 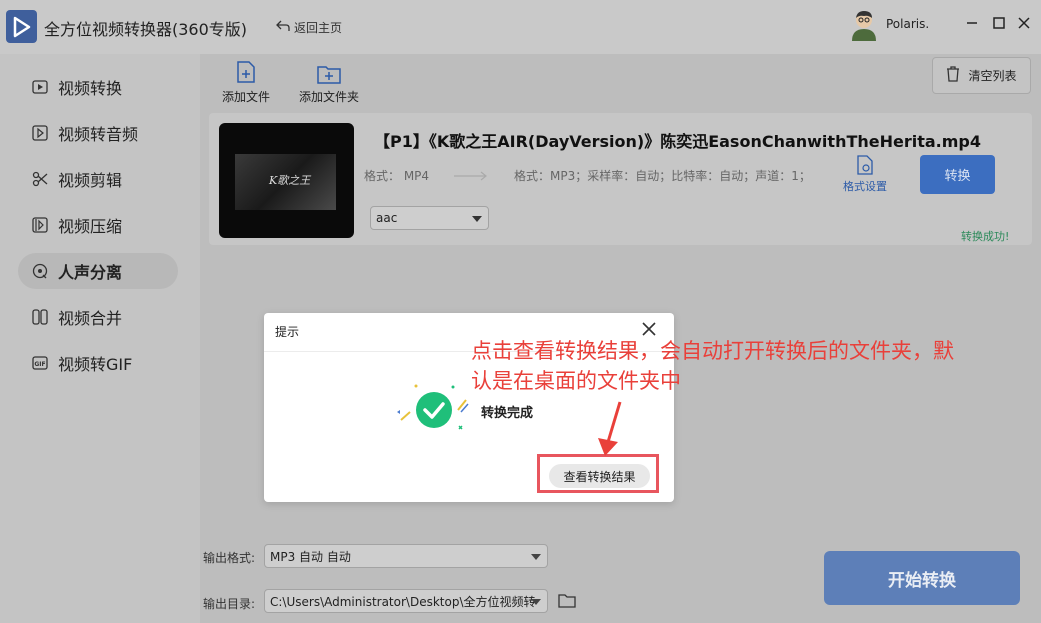 What do you see at coordinates (287, 332) in the screenshot?
I see `dialog-title: 提示` at bounding box center [287, 332].